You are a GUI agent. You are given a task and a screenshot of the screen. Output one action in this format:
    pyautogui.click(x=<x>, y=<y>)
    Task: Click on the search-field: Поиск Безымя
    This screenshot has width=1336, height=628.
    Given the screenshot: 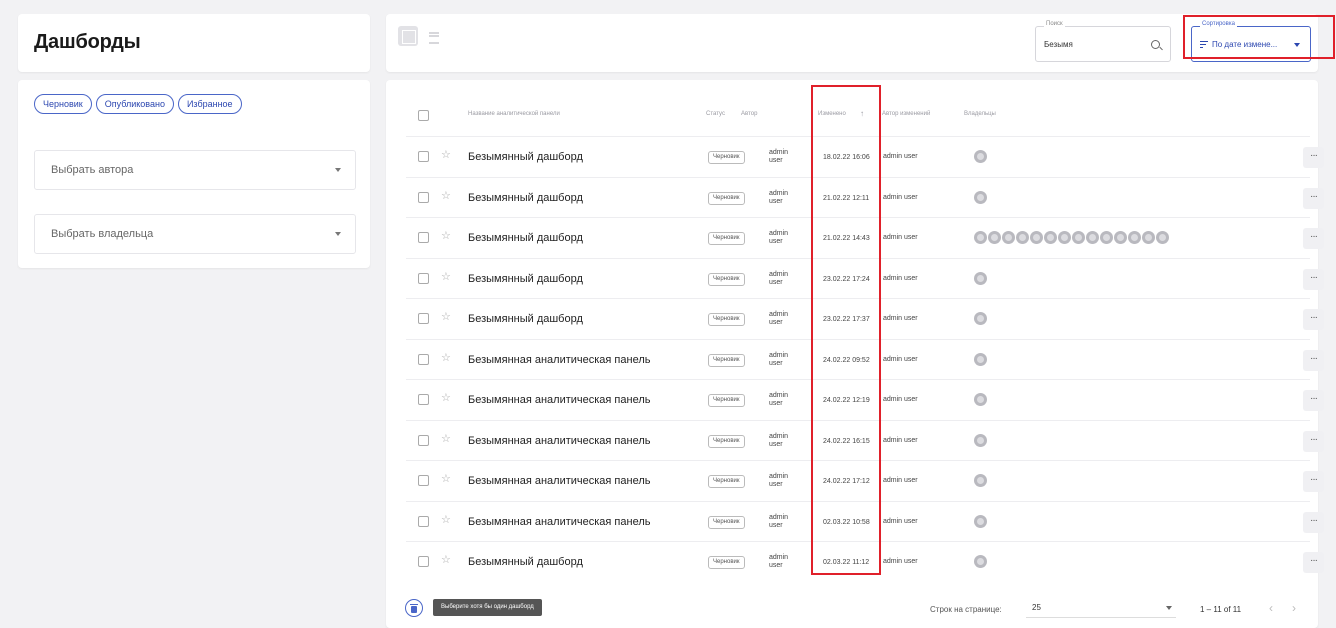 What is the action you would take?
    pyautogui.click(x=1103, y=41)
    